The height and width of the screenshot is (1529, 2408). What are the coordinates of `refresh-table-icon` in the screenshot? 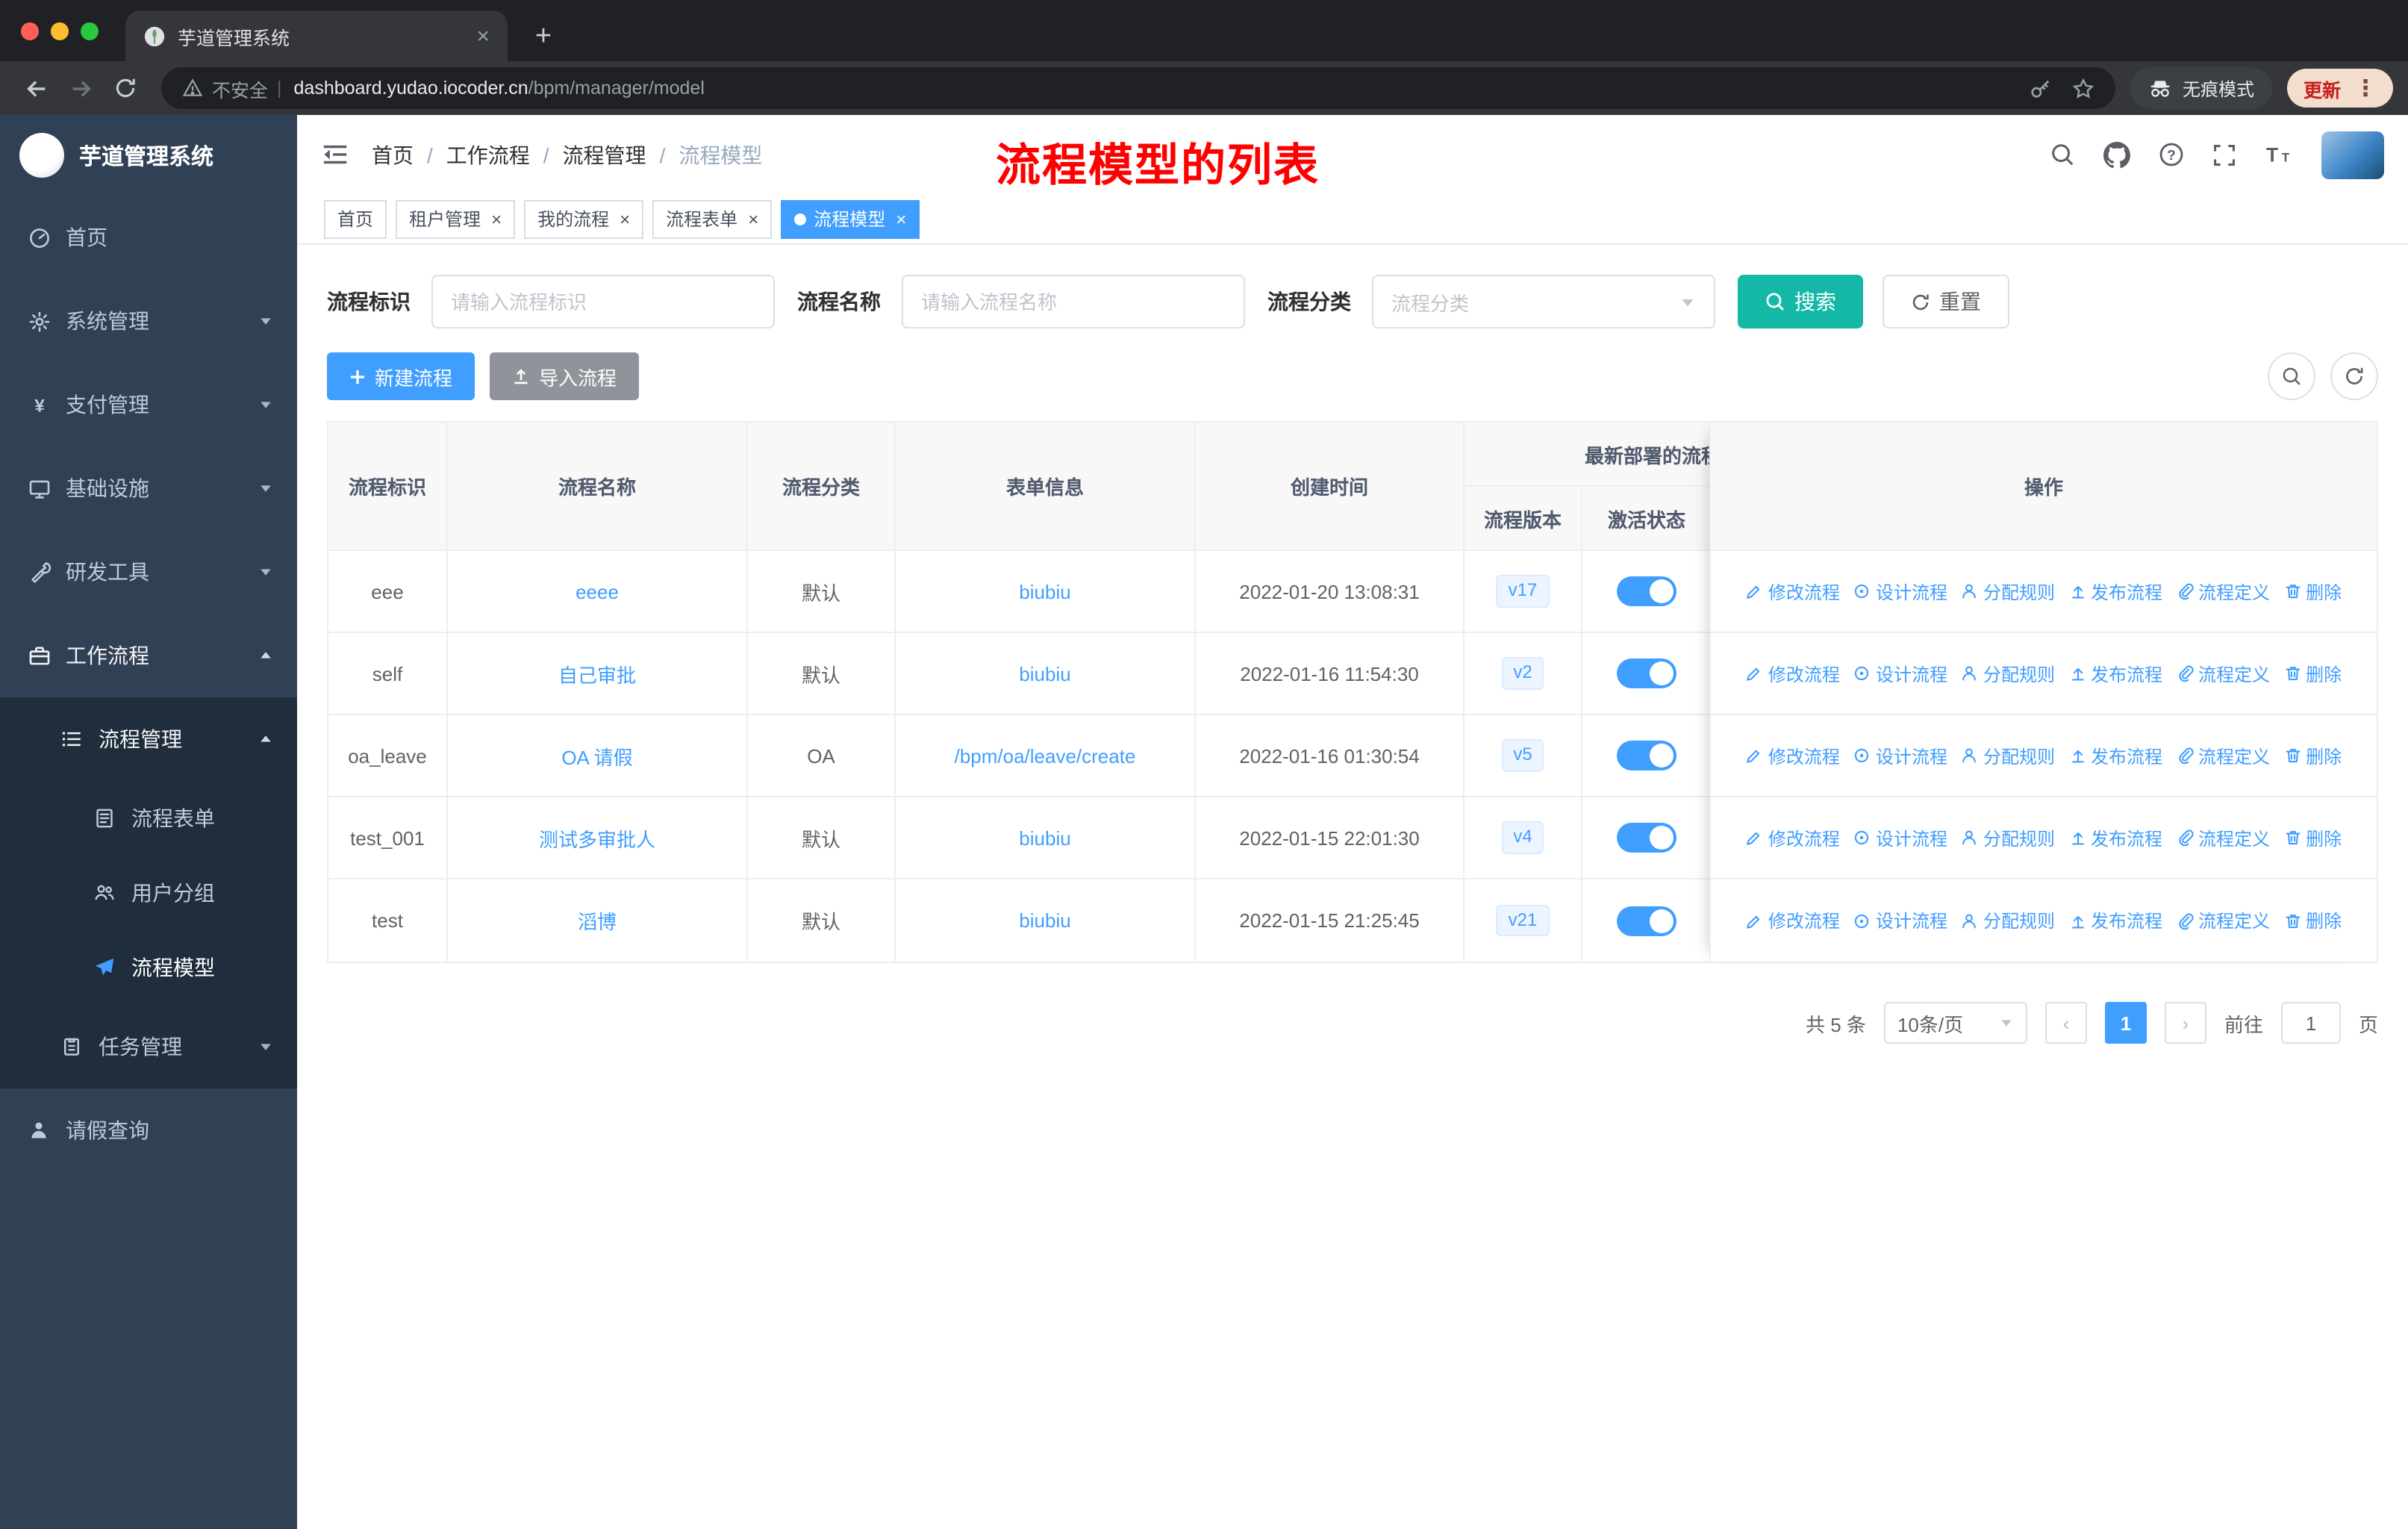 It's located at (2354, 376).